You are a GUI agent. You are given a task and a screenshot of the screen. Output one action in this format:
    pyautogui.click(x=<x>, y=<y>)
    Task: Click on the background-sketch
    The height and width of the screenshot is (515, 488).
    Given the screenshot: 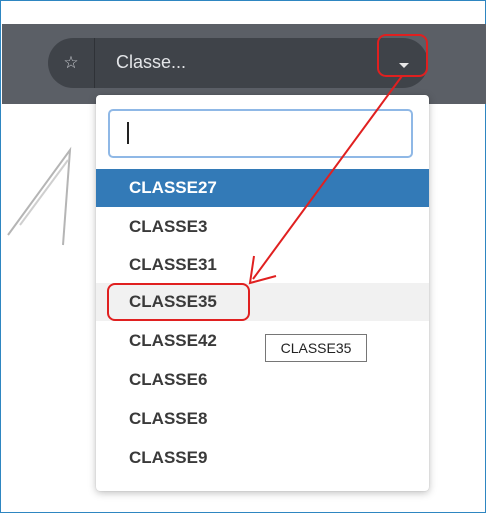 What is the action you would take?
    pyautogui.click(x=39, y=196)
    